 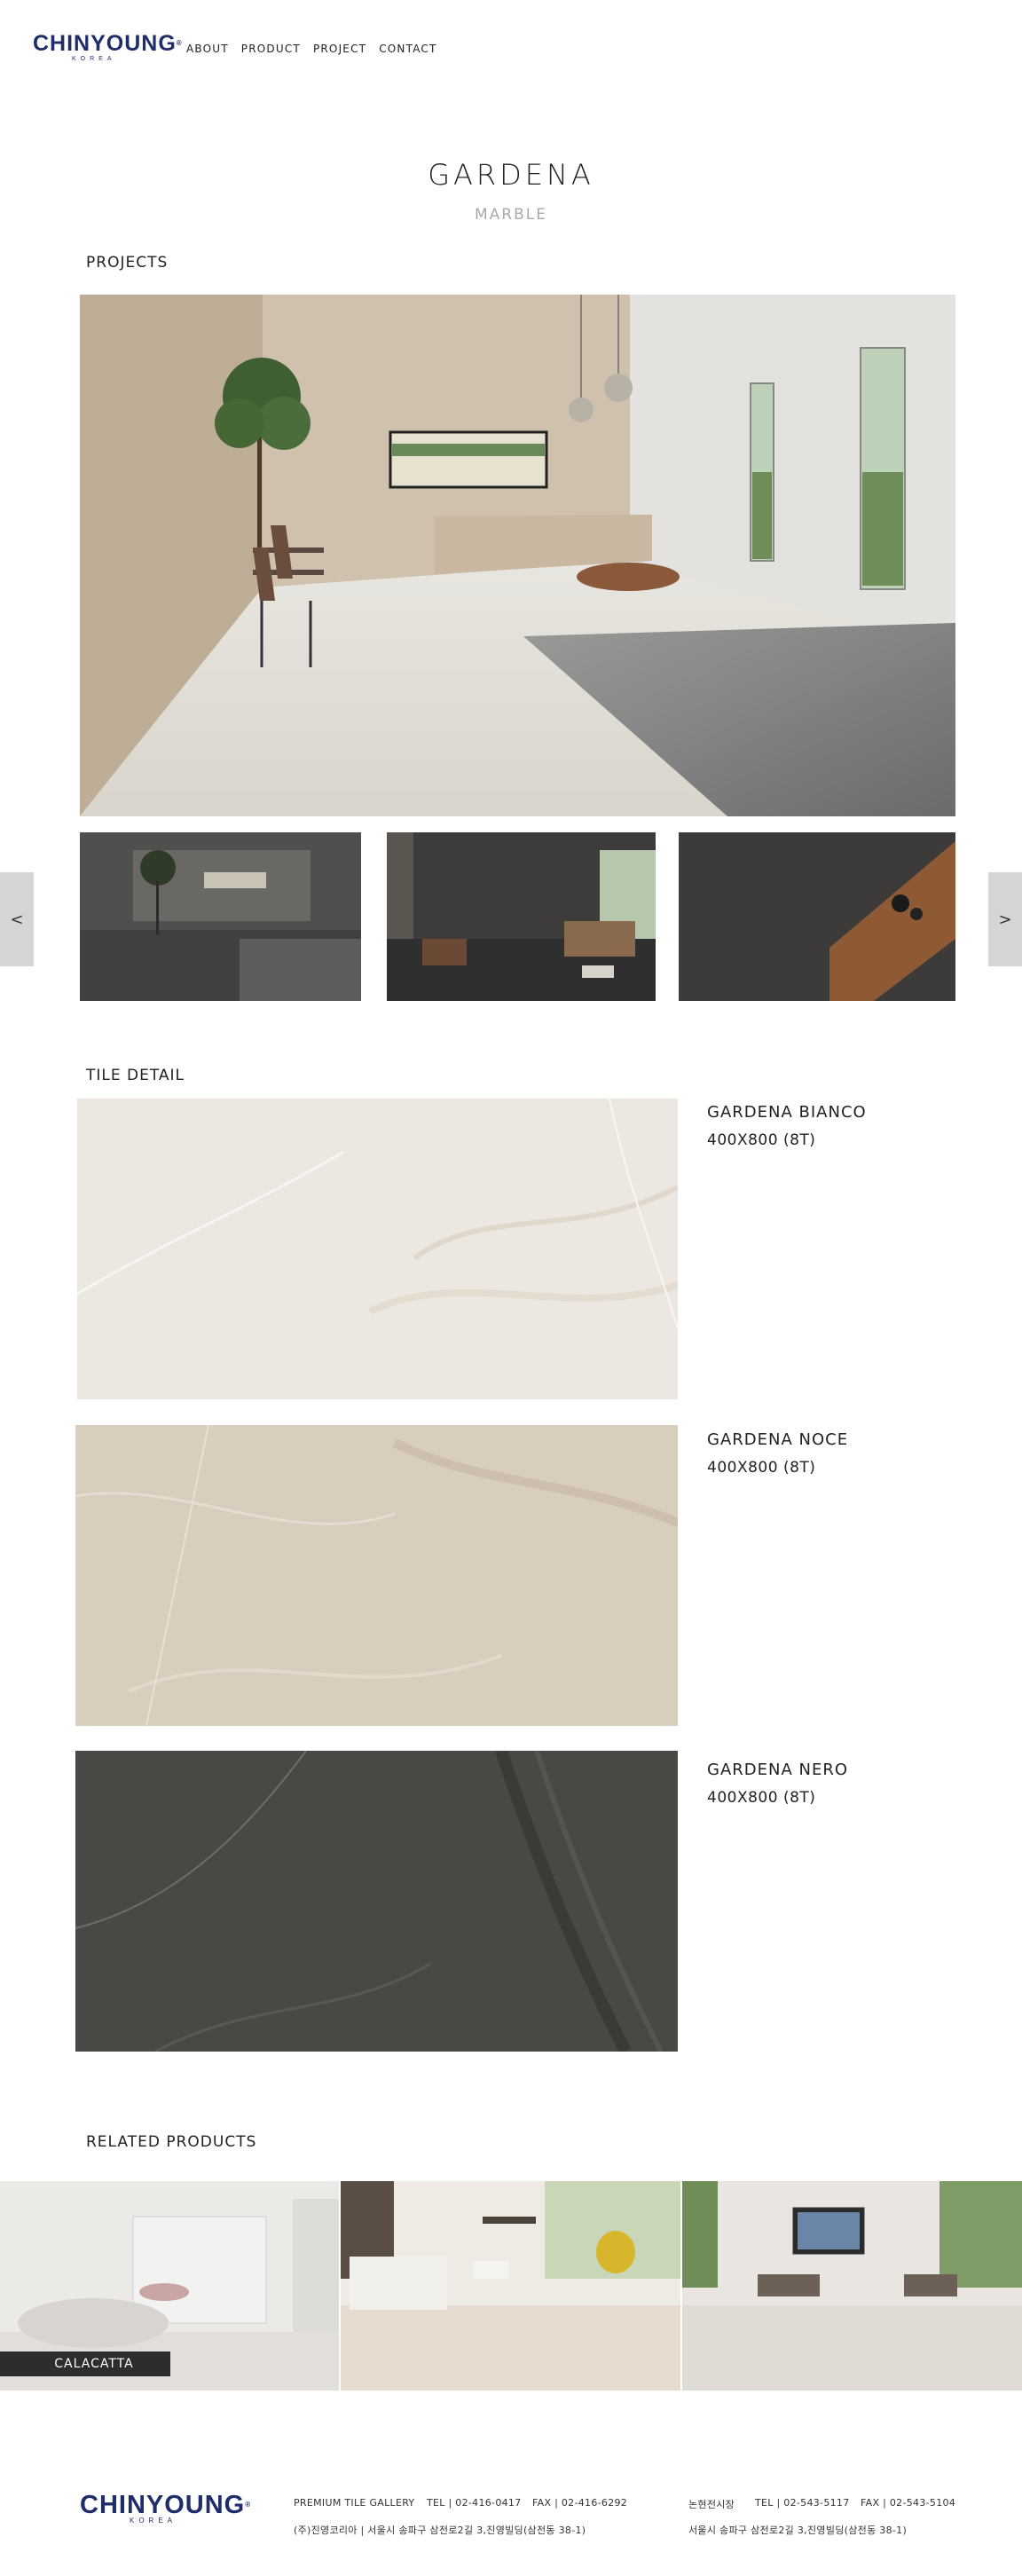 What do you see at coordinates (376, 1575) in the screenshot?
I see `tile-swatch-noce` at bounding box center [376, 1575].